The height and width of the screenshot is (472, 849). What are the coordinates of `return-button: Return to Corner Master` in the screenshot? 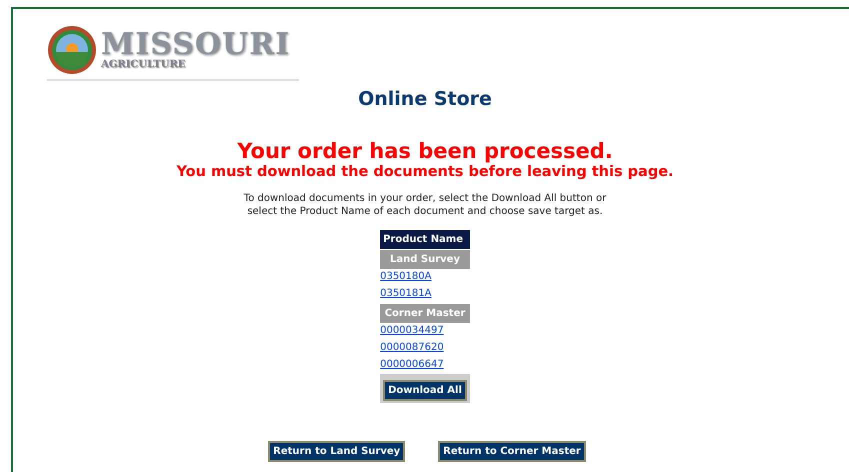 It's located at (512, 451).